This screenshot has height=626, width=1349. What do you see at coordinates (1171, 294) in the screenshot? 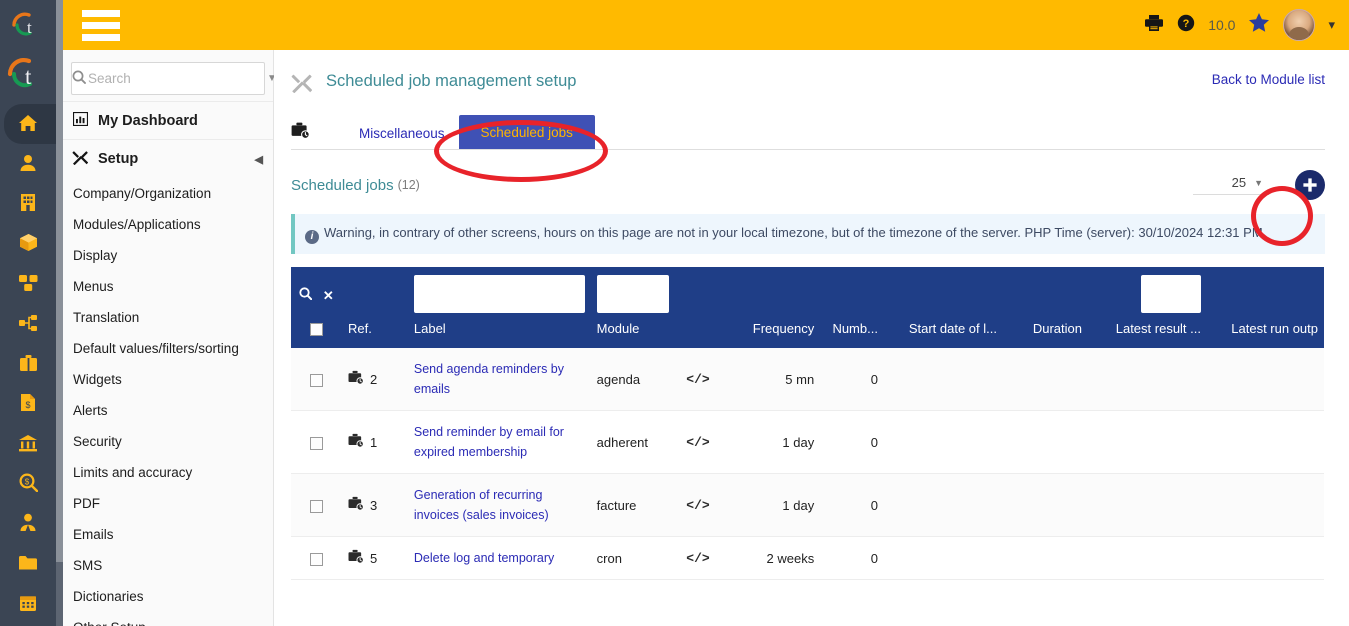
I see `filter-input-latest-result` at bounding box center [1171, 294].